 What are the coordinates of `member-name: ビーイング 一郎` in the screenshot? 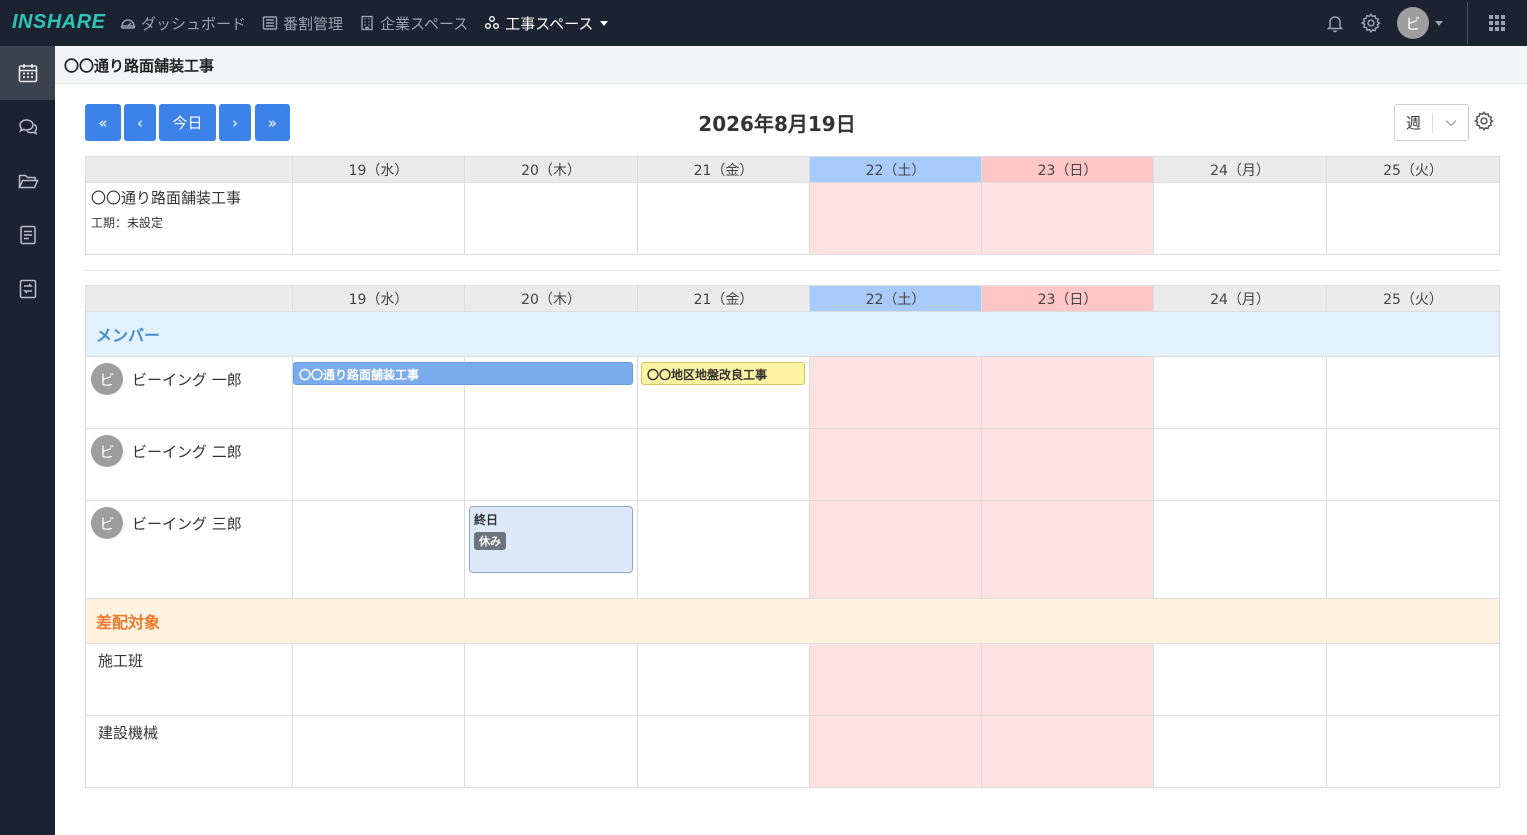 It's located at (187, 379).